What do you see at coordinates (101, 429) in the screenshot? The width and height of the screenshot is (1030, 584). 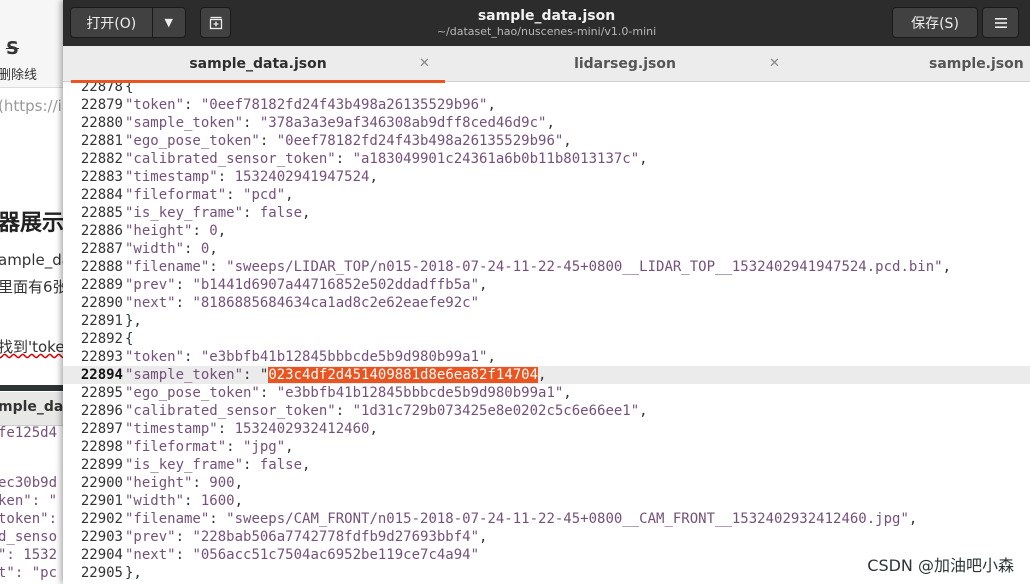 I see `line-number: 22897` at bounding box center [101, 429].